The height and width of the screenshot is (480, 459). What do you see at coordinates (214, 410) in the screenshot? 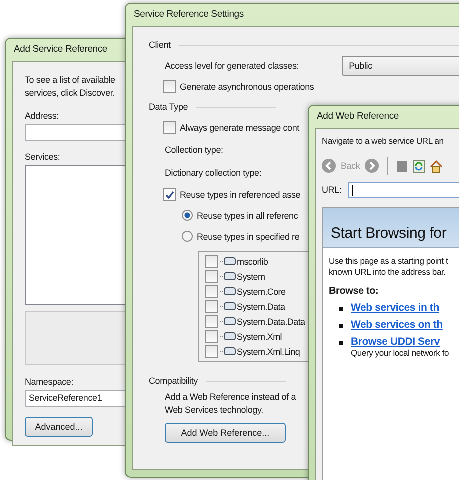
I see `description-text: Web Services technology.` at bounding box center [214, 410].